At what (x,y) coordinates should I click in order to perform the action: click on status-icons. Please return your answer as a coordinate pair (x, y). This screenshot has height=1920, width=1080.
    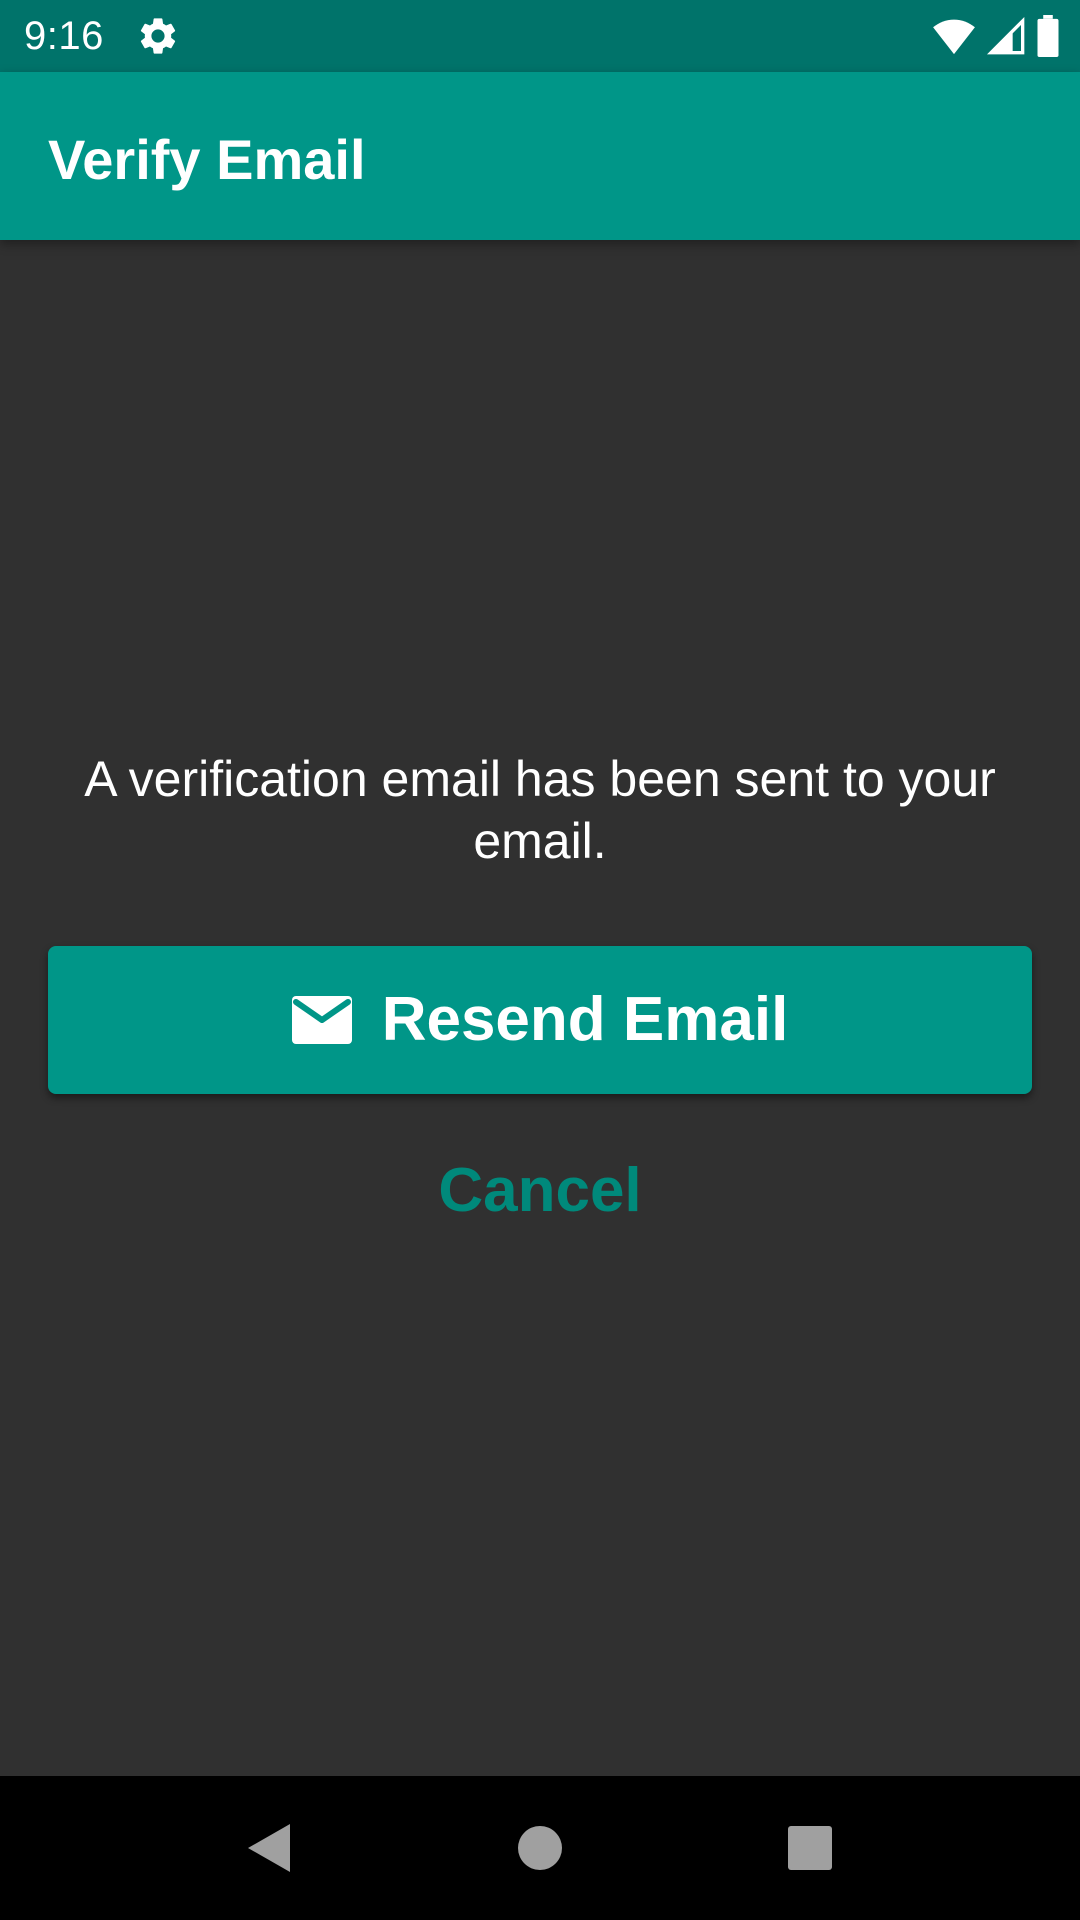
    Looking at the image, I should click on (996, 36).